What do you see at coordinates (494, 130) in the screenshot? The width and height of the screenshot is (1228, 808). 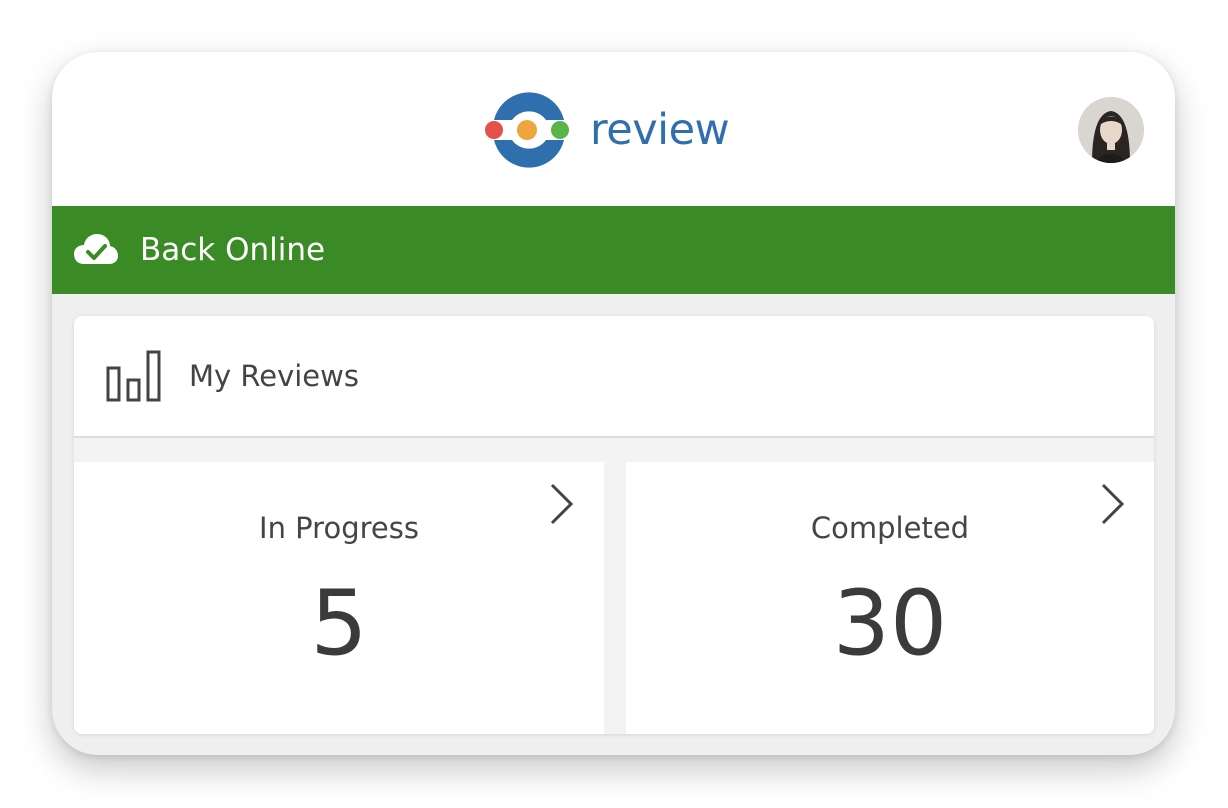 I see `logo-dot-red` at bounding box center [494, 130].